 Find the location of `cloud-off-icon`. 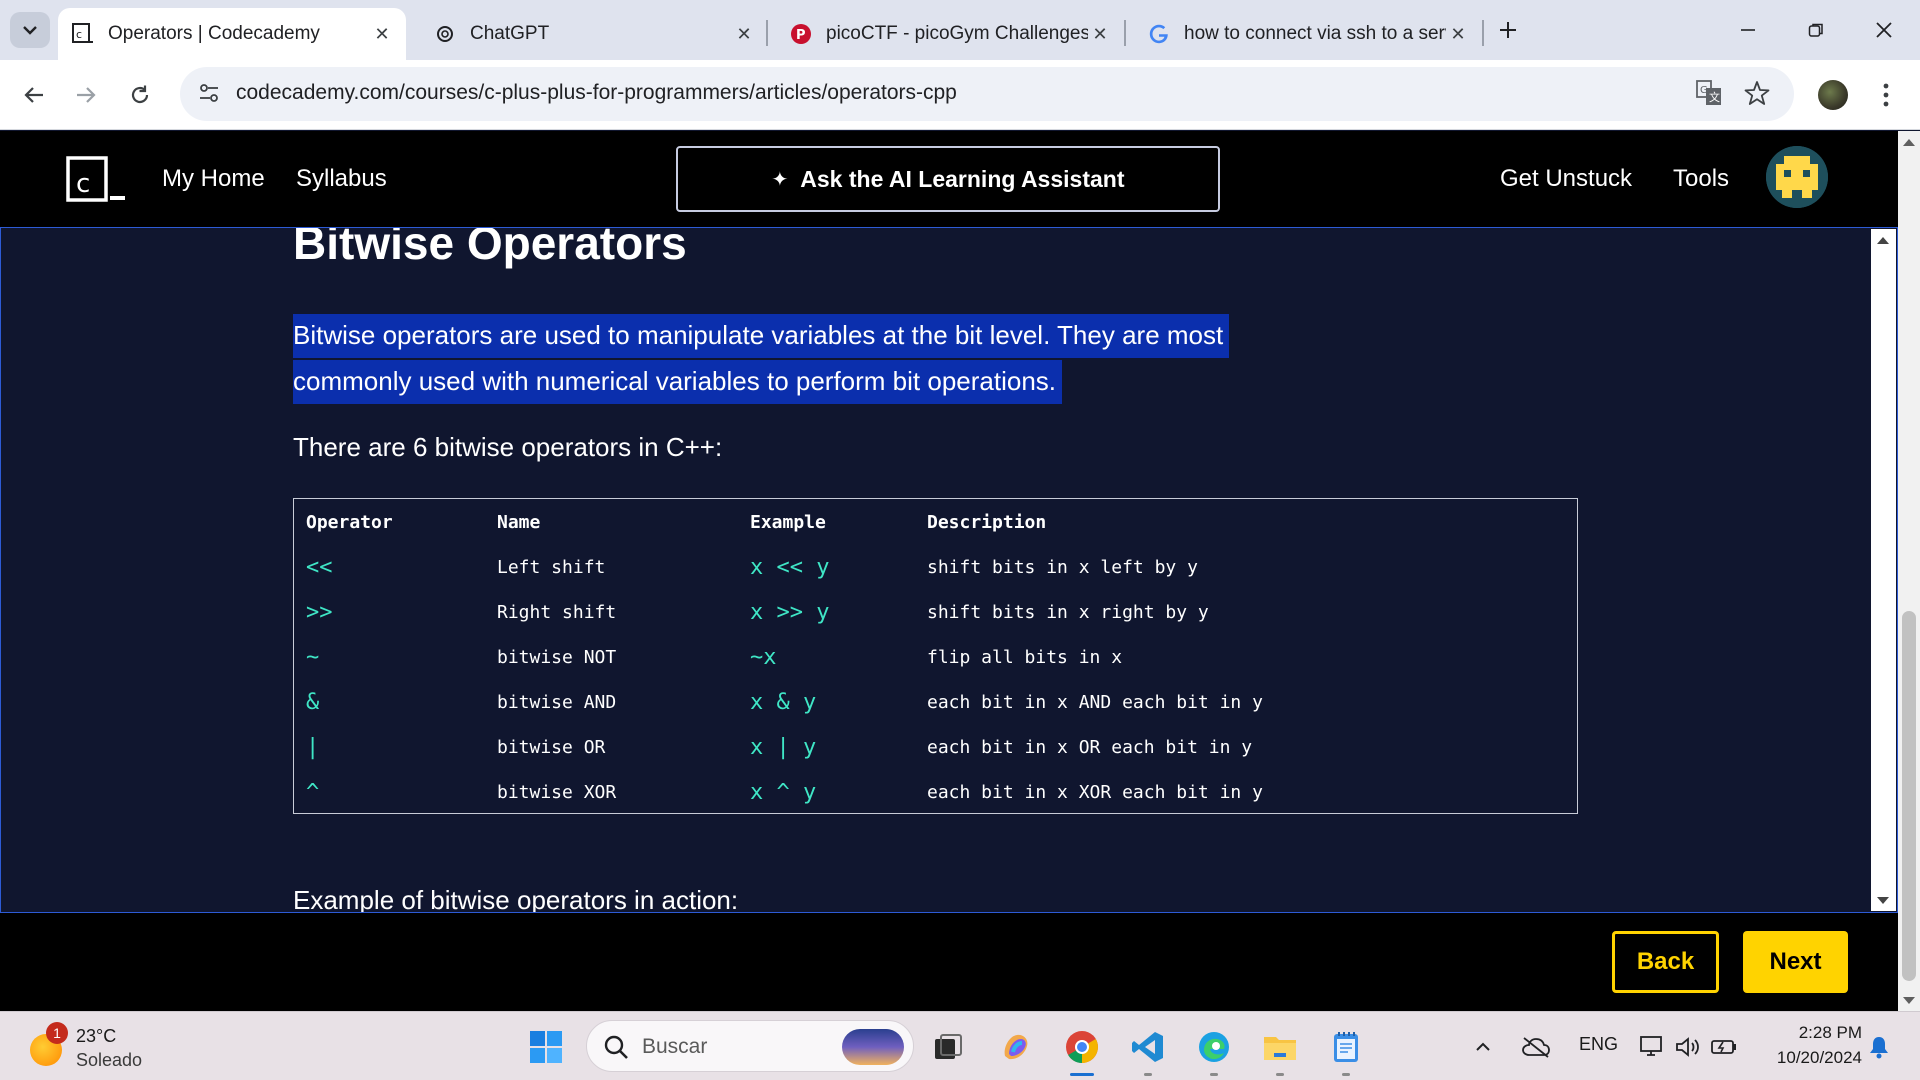

cloud-off-icon is located at coordinates (1536, 1047).